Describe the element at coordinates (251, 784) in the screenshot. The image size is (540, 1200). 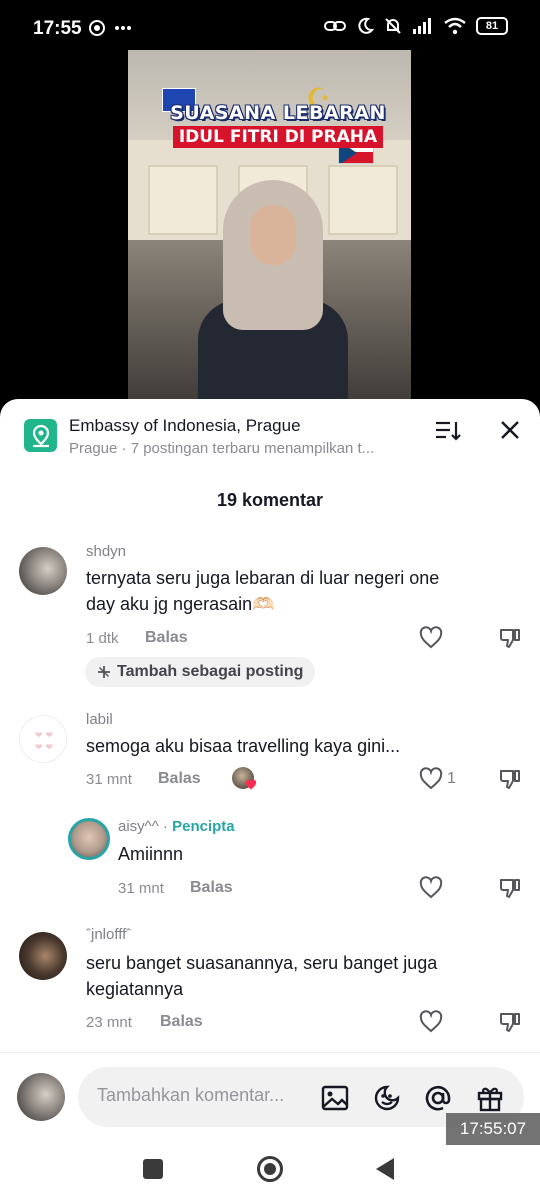
I see `heart-badge-icon` at that location.